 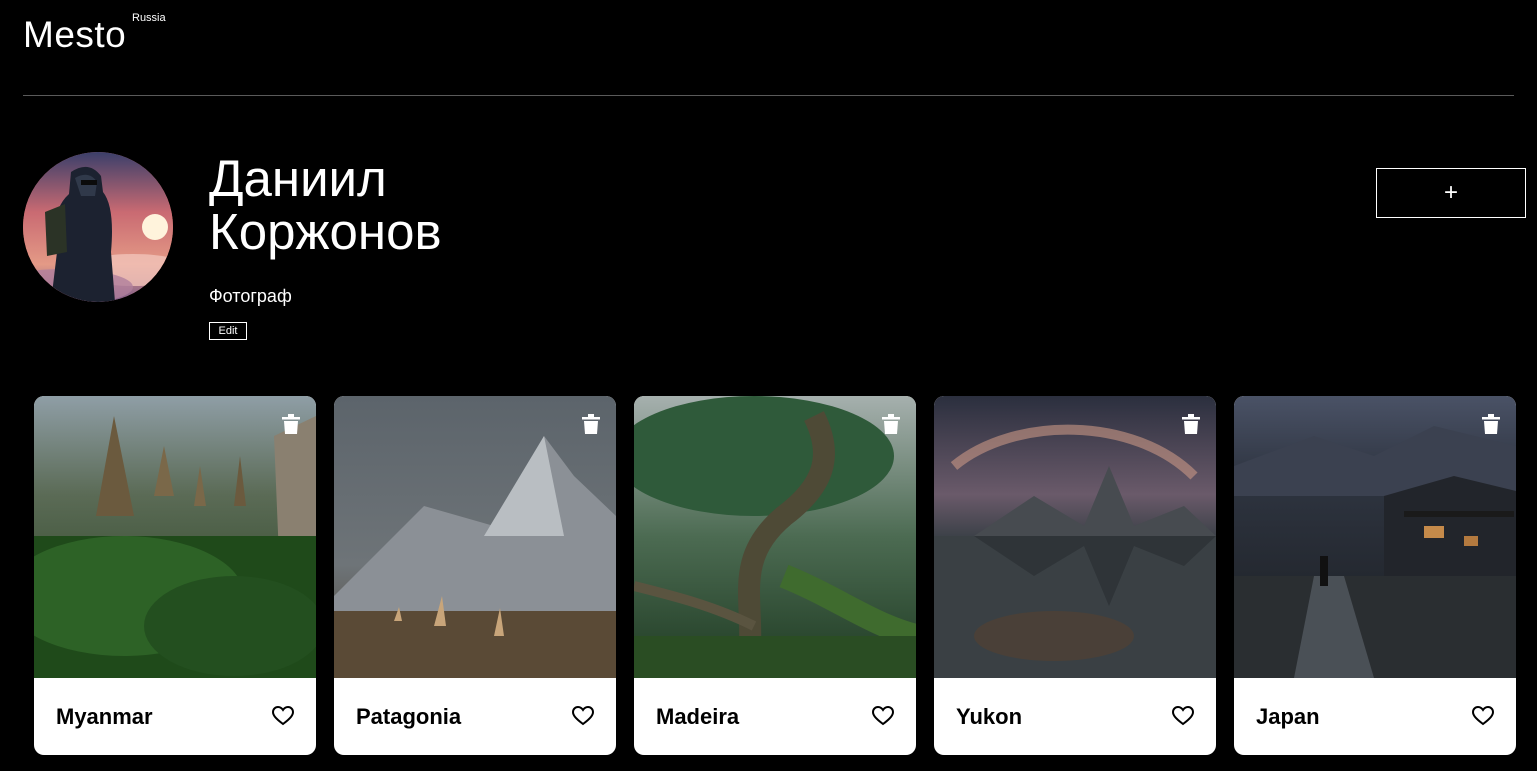 I want to click on card-footer: Patagonia, so click(x=475, y=716).